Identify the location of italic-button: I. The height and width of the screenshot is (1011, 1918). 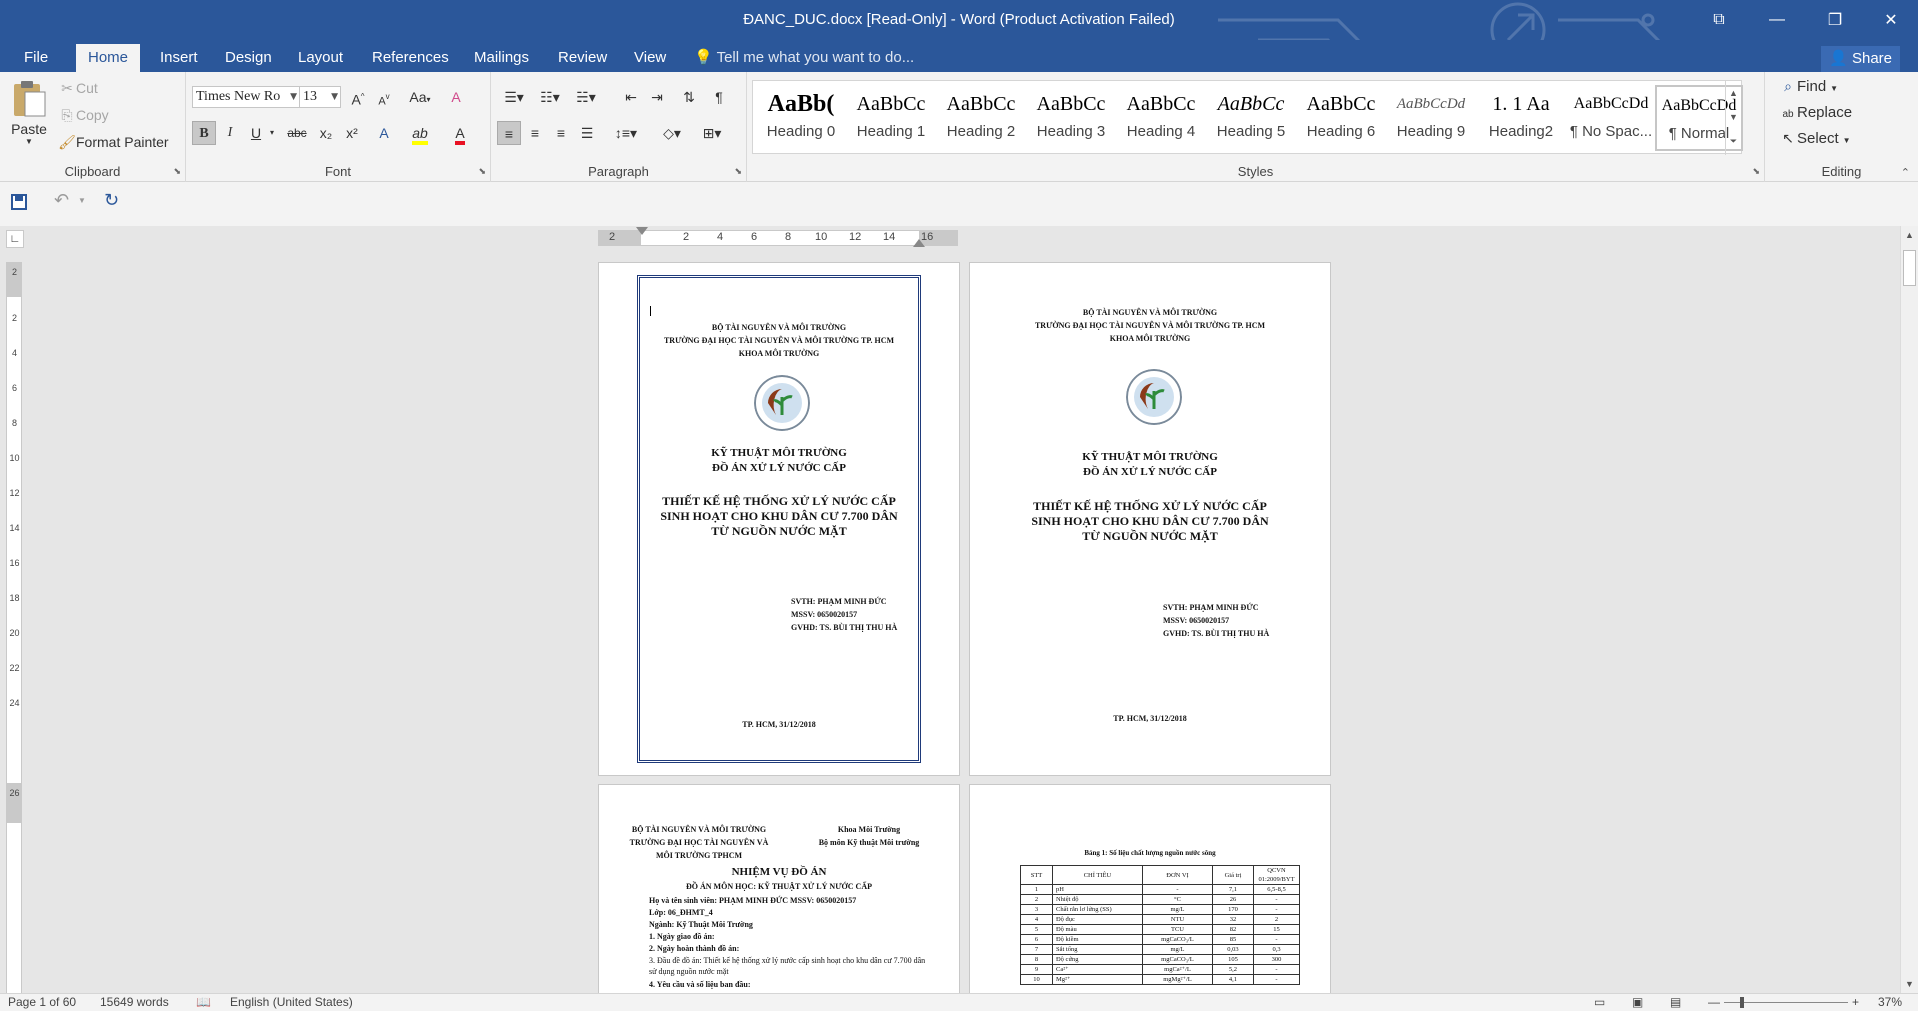
(230, 133).